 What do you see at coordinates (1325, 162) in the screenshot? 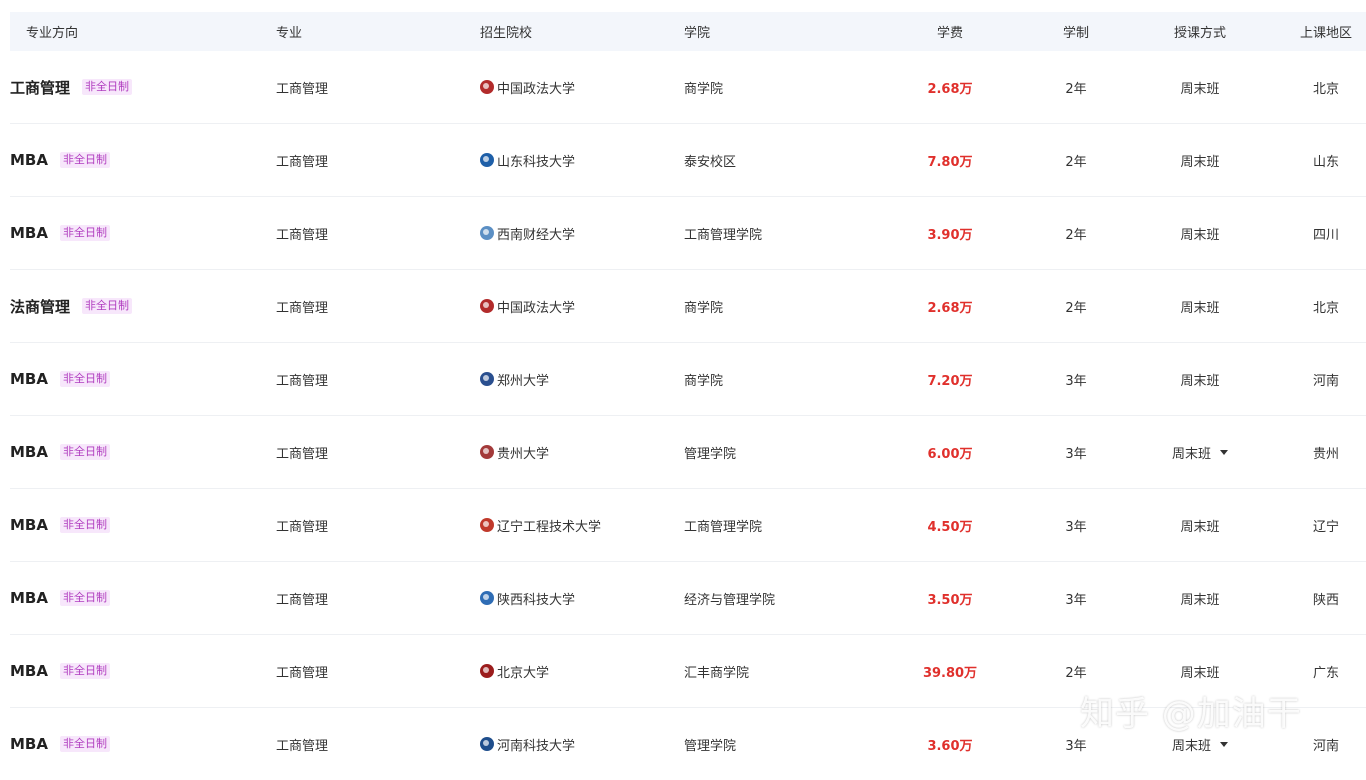
I see `region-cell: 山东` at bounding box center [1325, 162].